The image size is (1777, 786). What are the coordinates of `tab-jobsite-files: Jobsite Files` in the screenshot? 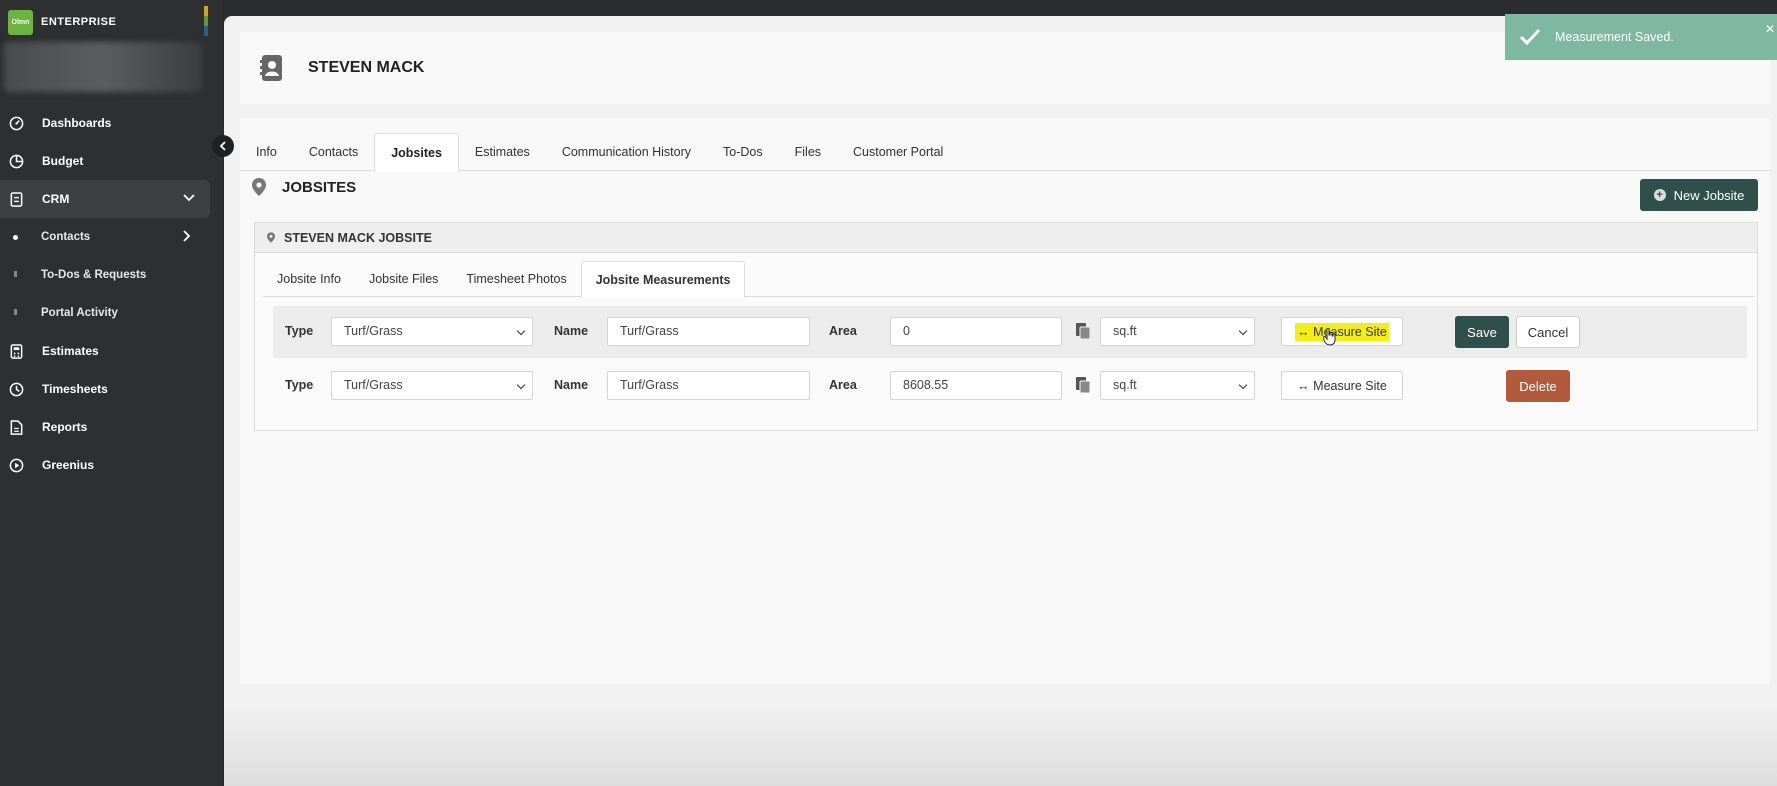 It's located at (403, 279).